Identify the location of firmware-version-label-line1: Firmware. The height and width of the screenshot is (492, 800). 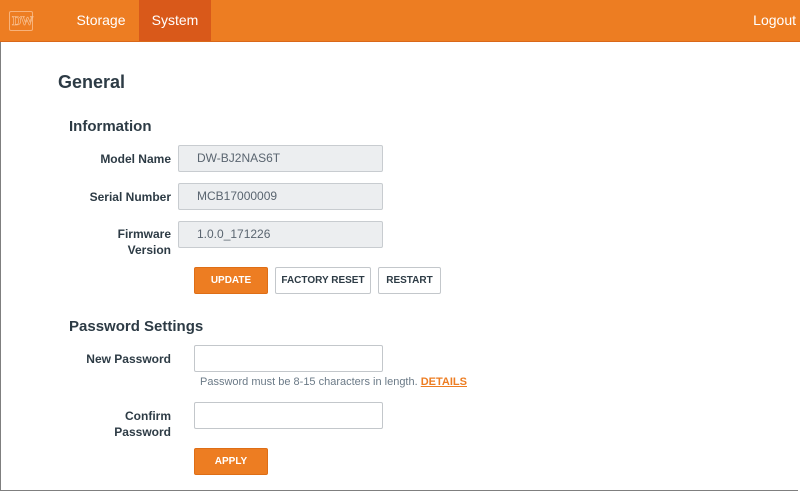
(144, 234).